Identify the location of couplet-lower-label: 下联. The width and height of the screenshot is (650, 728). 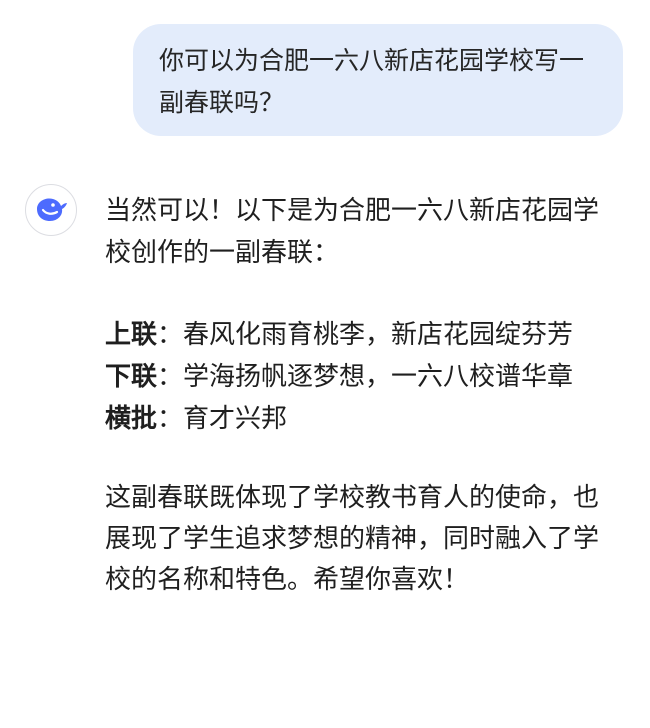
(131, 377).